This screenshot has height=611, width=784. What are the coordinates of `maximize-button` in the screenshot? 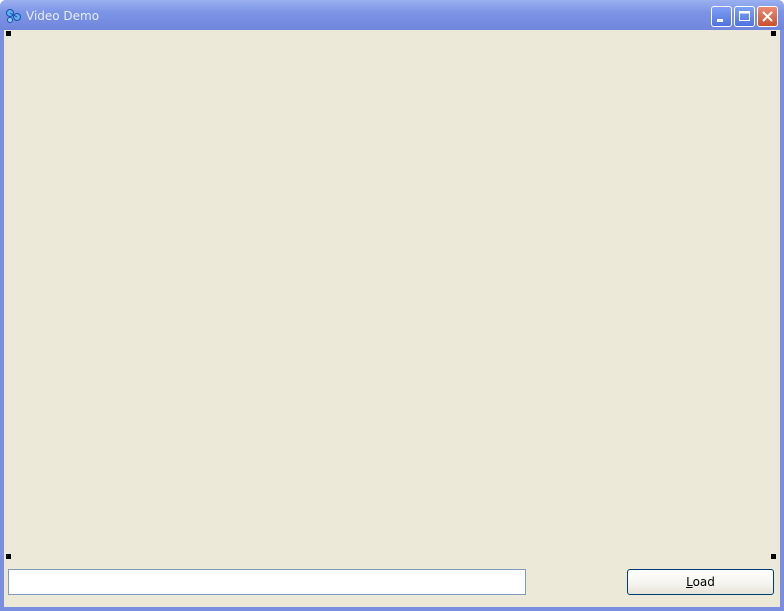 It's located at (744, 16).